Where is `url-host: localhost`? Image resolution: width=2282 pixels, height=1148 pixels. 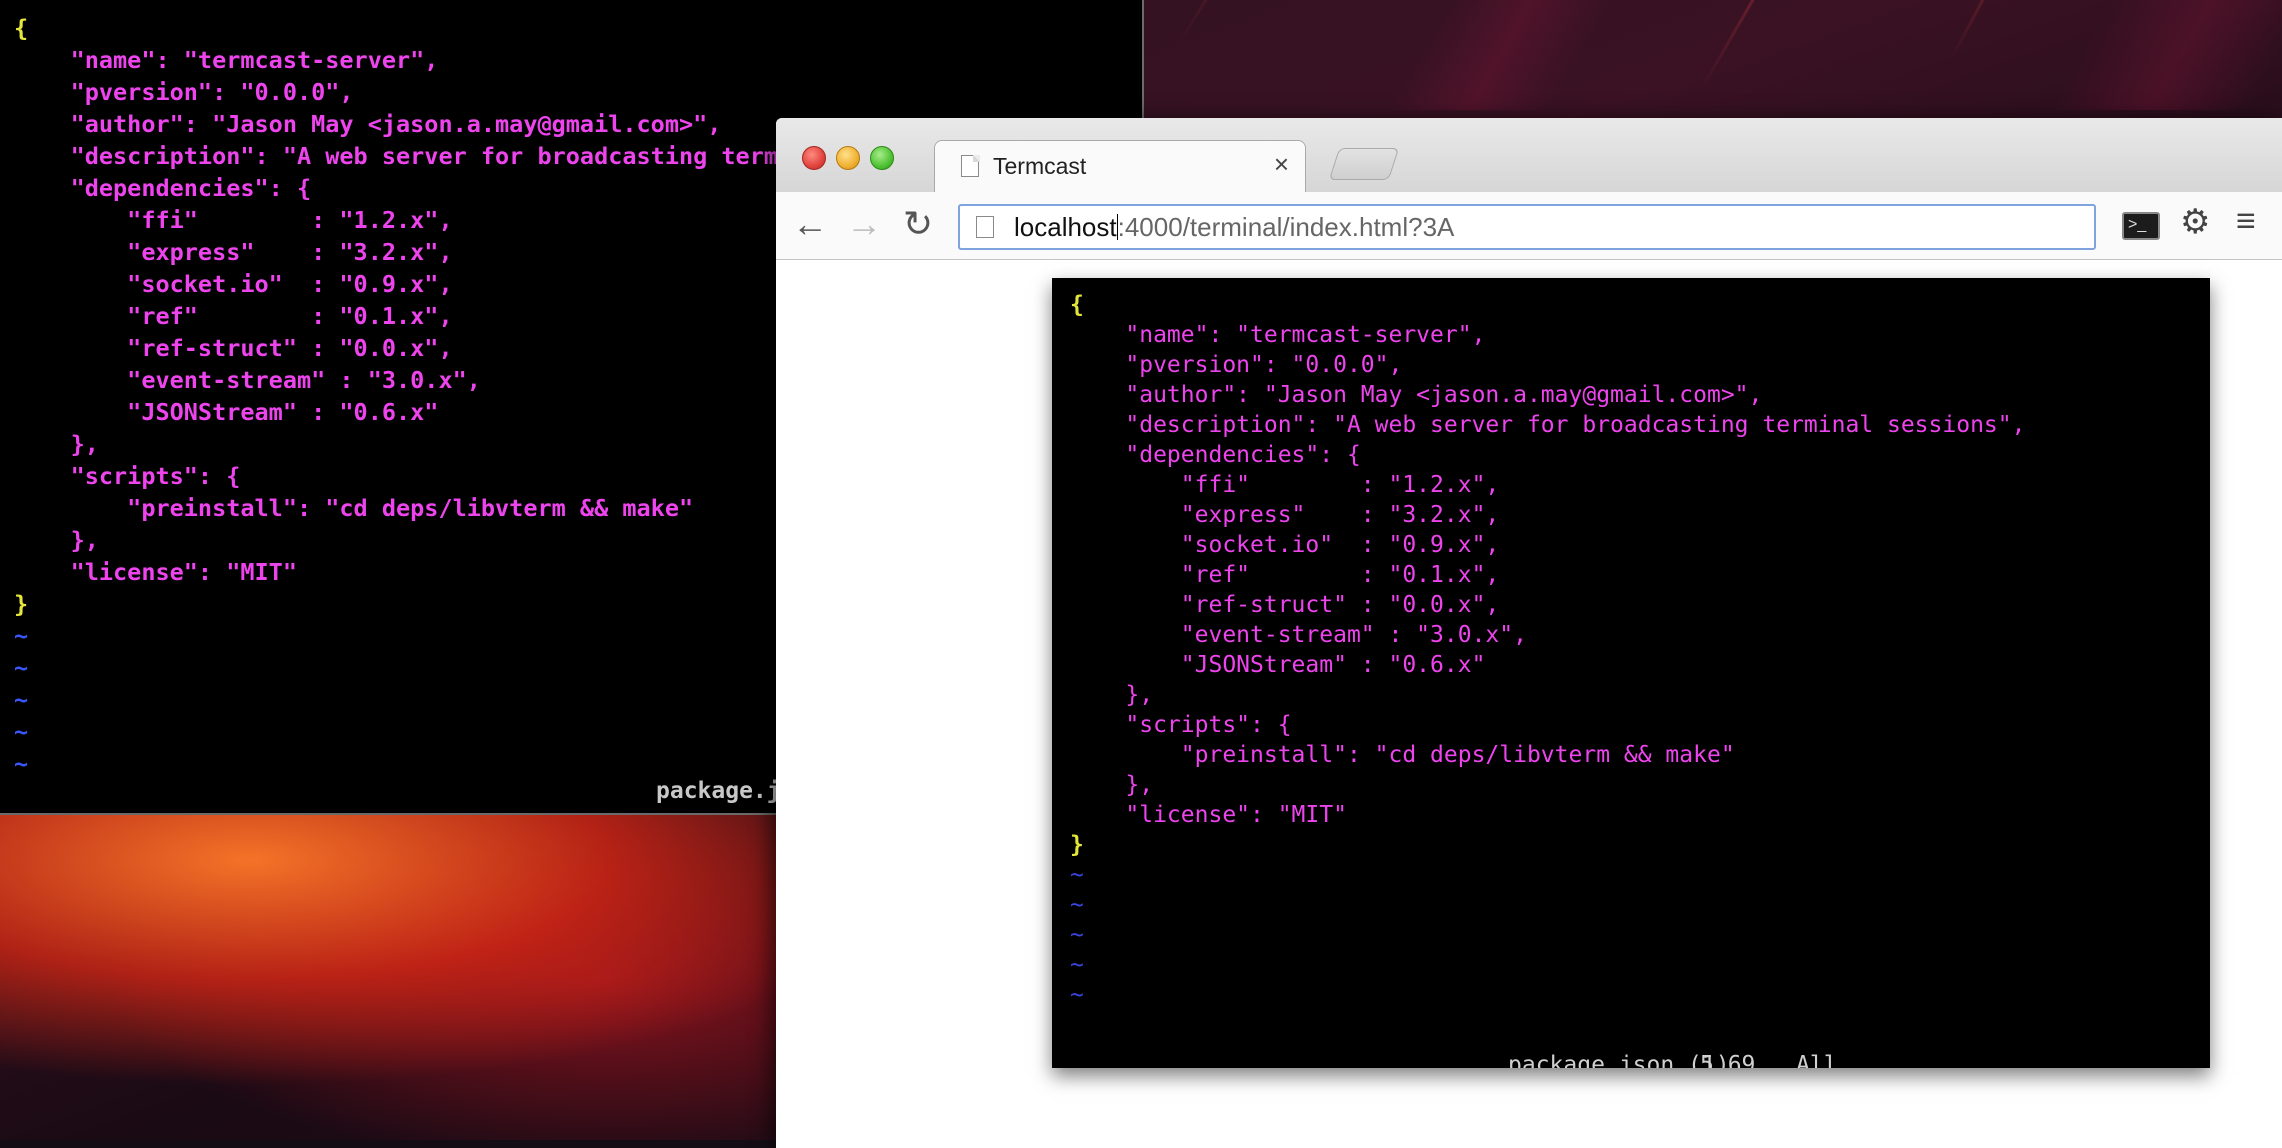 url-host: localhost is located at coordinates (1065, 227).